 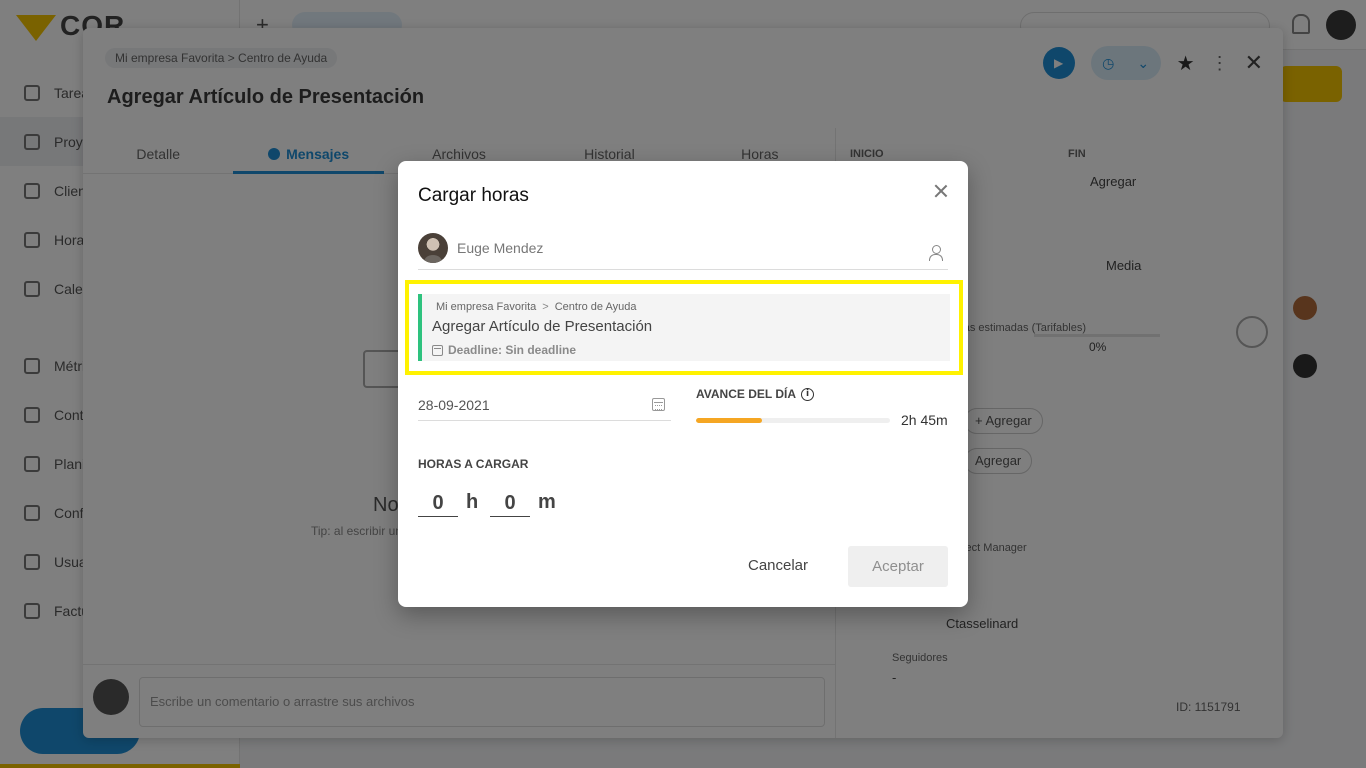 What do you see at coordinates (500, 248) in the screenshot?
I see `user-name: Euge Mendez` at bounding box center [500, 248].